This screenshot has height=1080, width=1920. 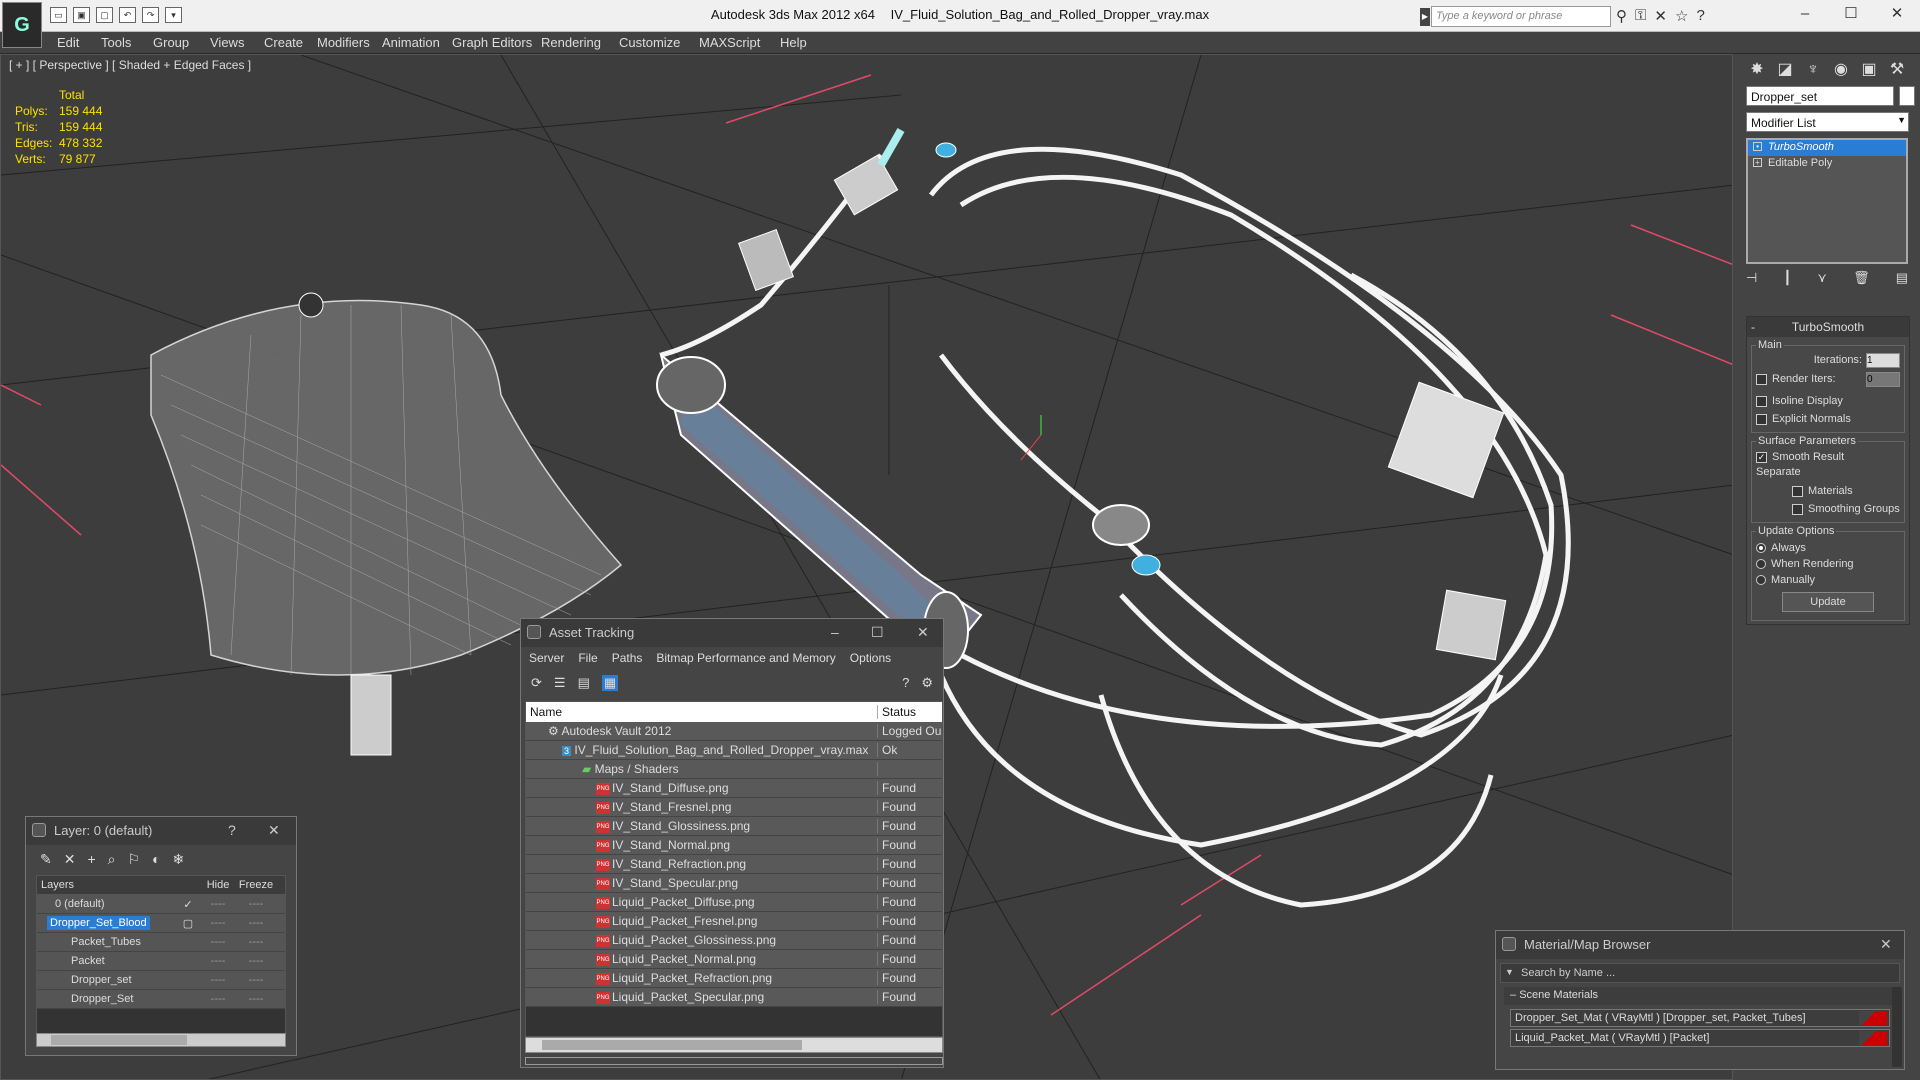 What do you see at coordinates (734, 997) in the screenshot?
I see `asset-row: PNG Liquid_Packet_Specular.png Found` at bounding box center [734, 997].